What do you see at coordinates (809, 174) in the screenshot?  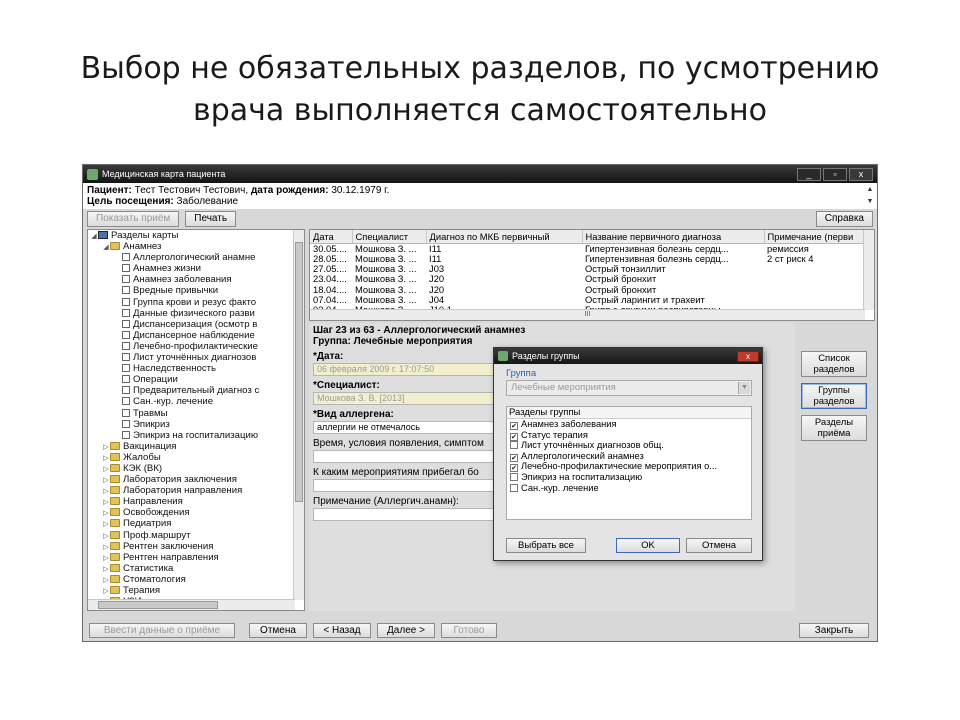 I see `minimize-button: _` at bounding box center [809, 174].